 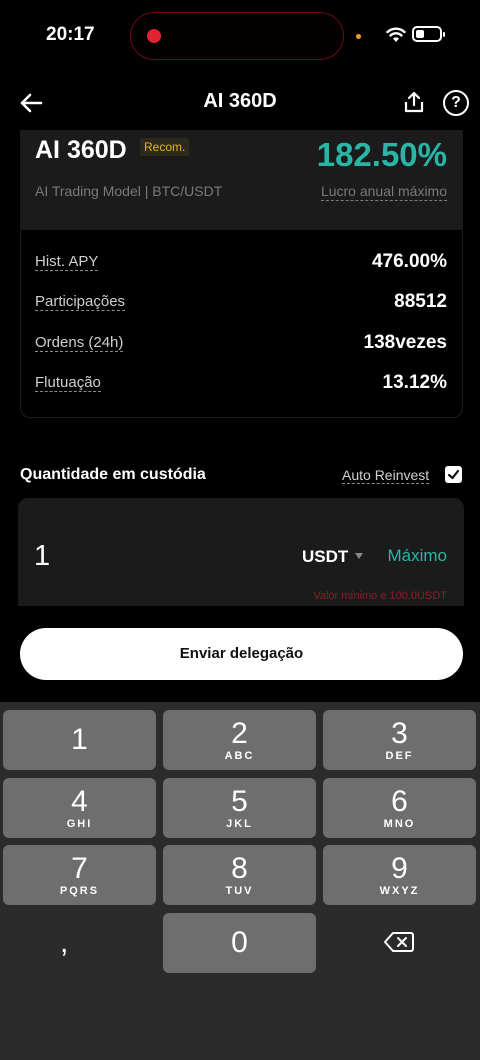 I want to click on auto-reinvest-label: Auto Reinvest, so click(x=386, y=475).